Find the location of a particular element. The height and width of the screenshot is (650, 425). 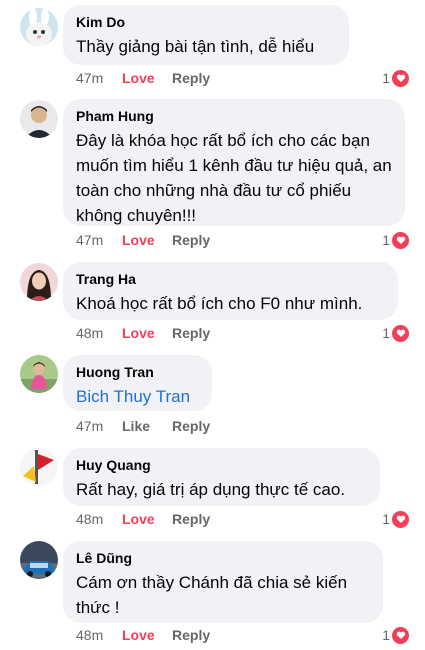

comment-text: Thầy giảng bài tận tình, dễ hiểu is located at coordinates (195, 46).